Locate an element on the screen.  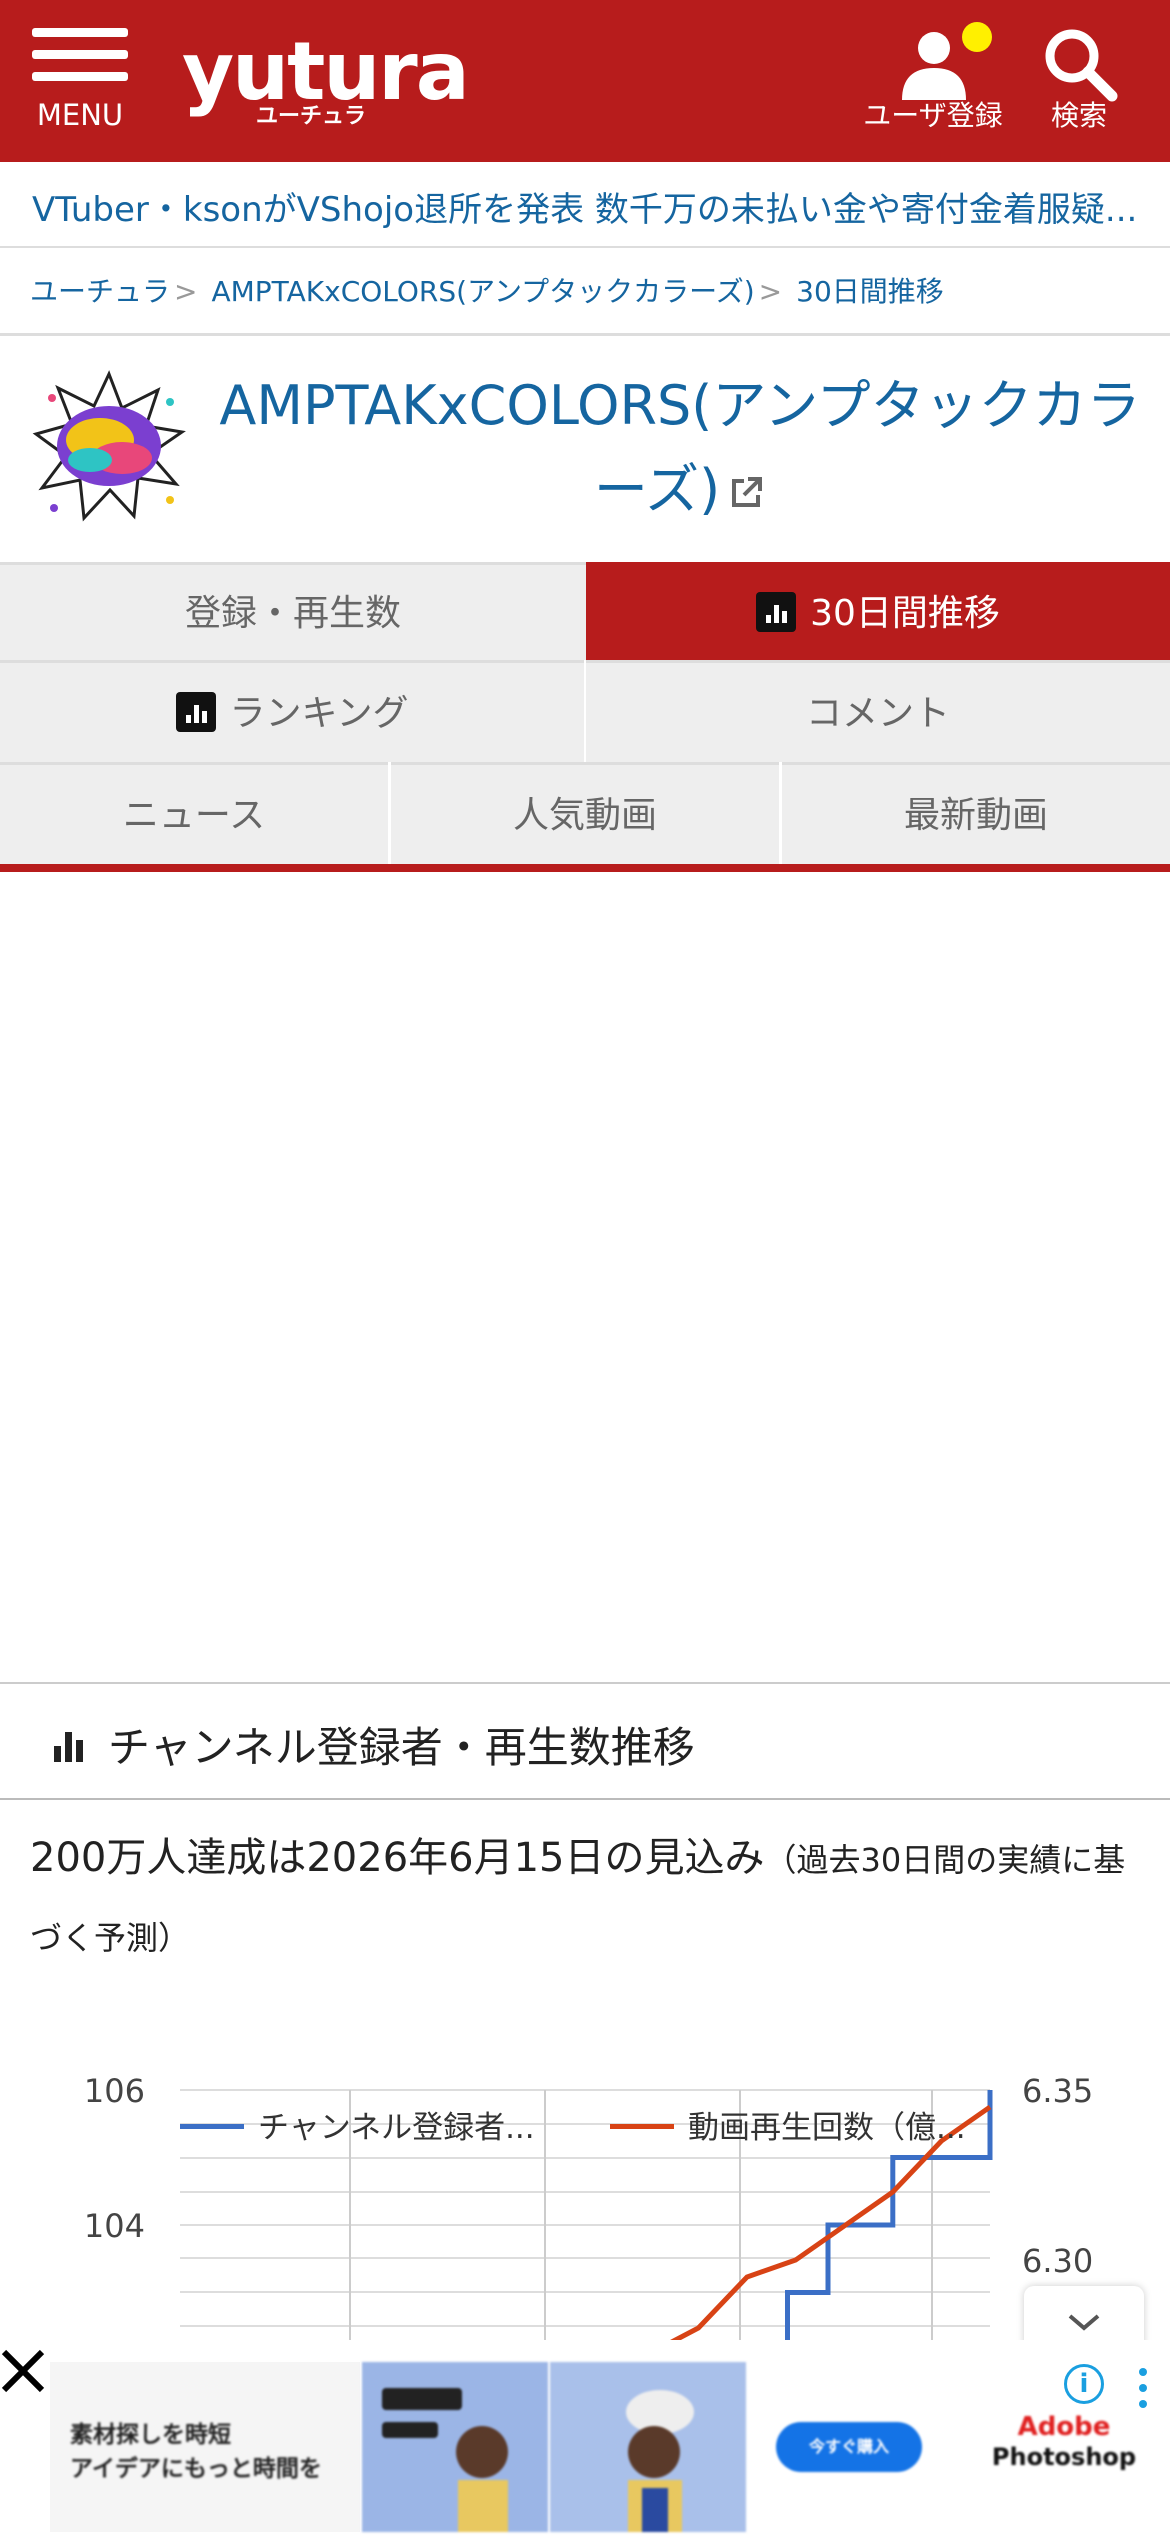
ad-buy-button: 今すぐ購入 is located at coordinates (849, 2447).